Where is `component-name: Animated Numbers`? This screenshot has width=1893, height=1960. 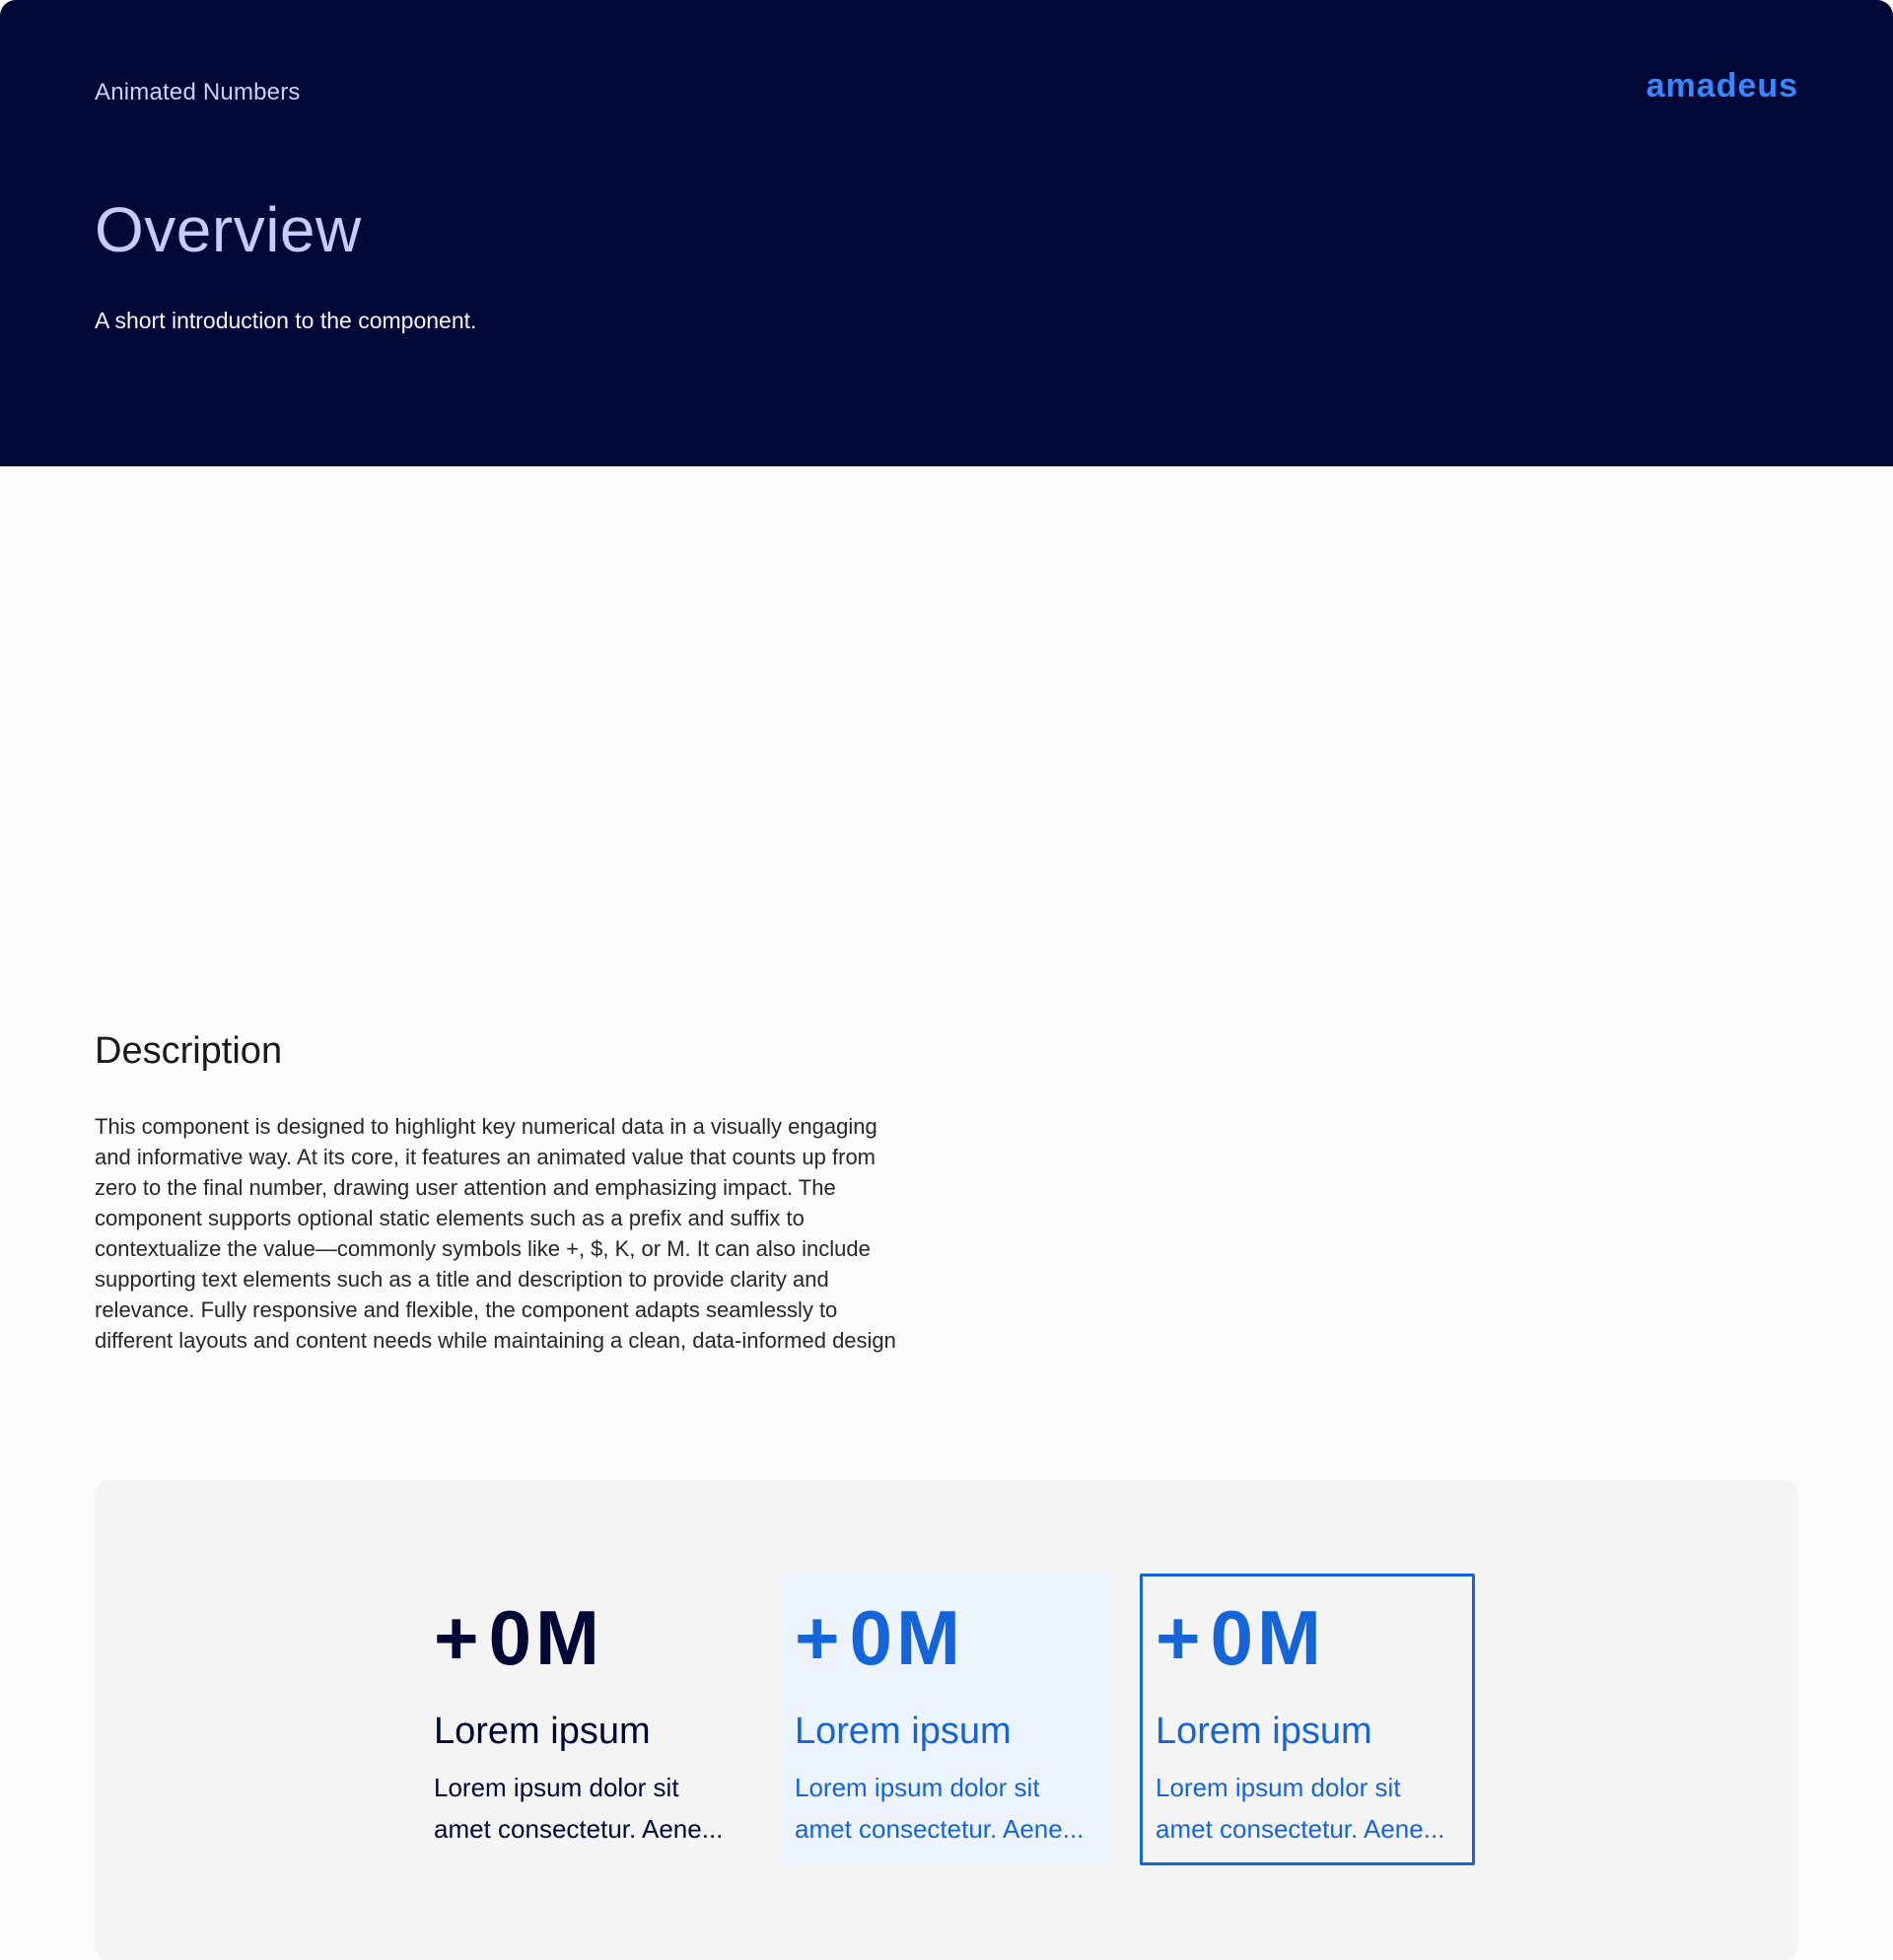 component-name: Animated Numbers is located at coordinates (198, 92).